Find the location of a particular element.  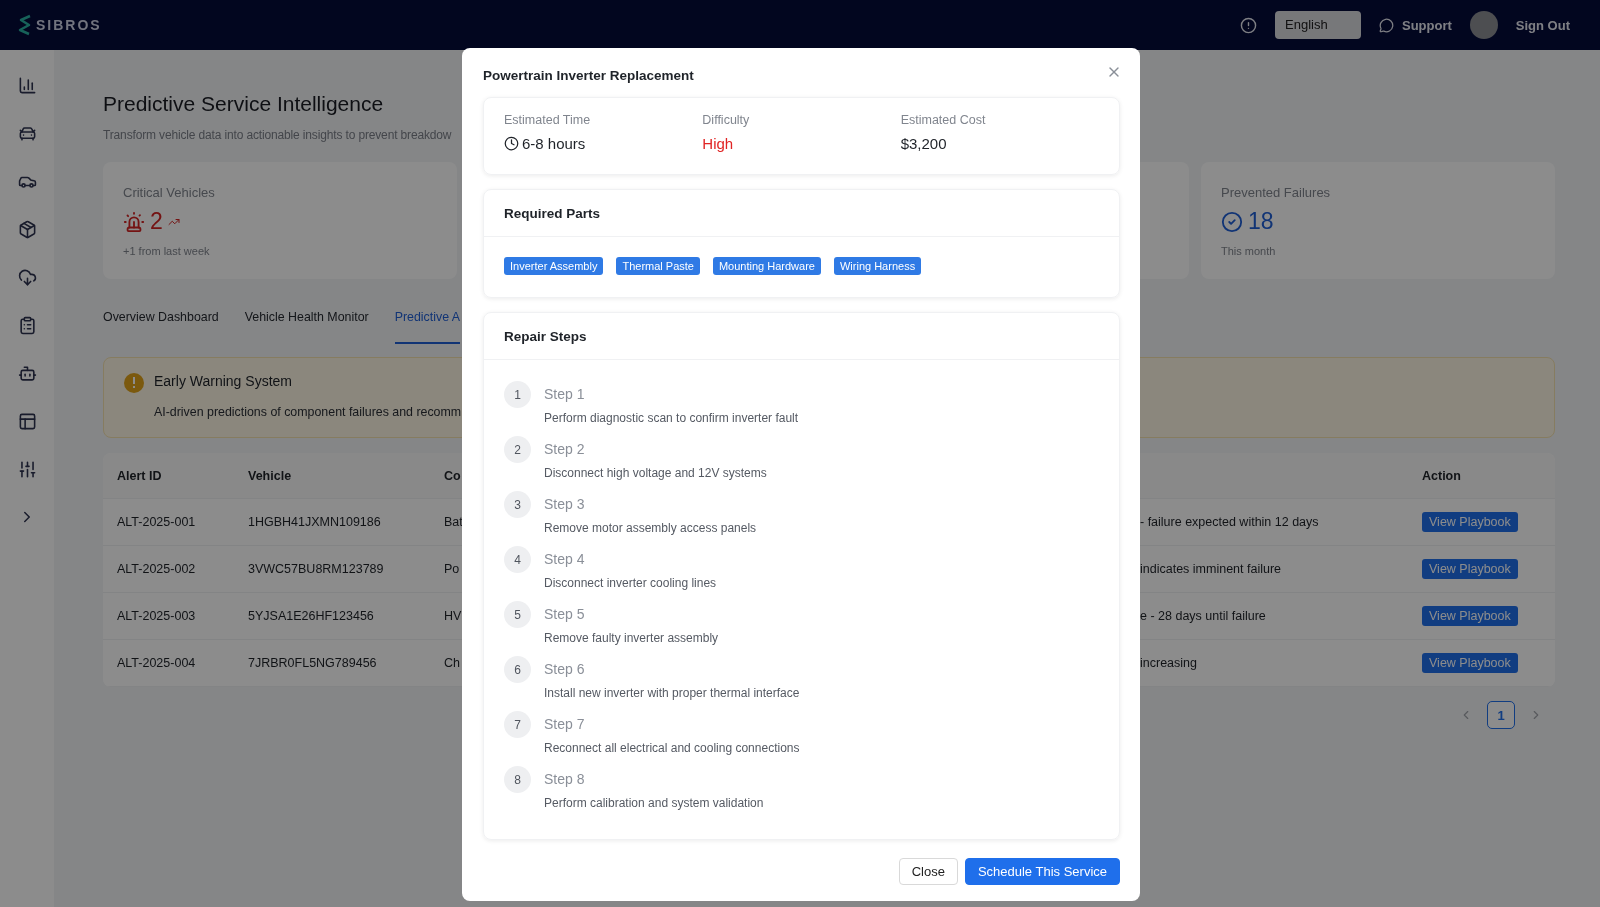

dialog-title: Powertrain Inverter Replacement is located at coordinates (588, 75).